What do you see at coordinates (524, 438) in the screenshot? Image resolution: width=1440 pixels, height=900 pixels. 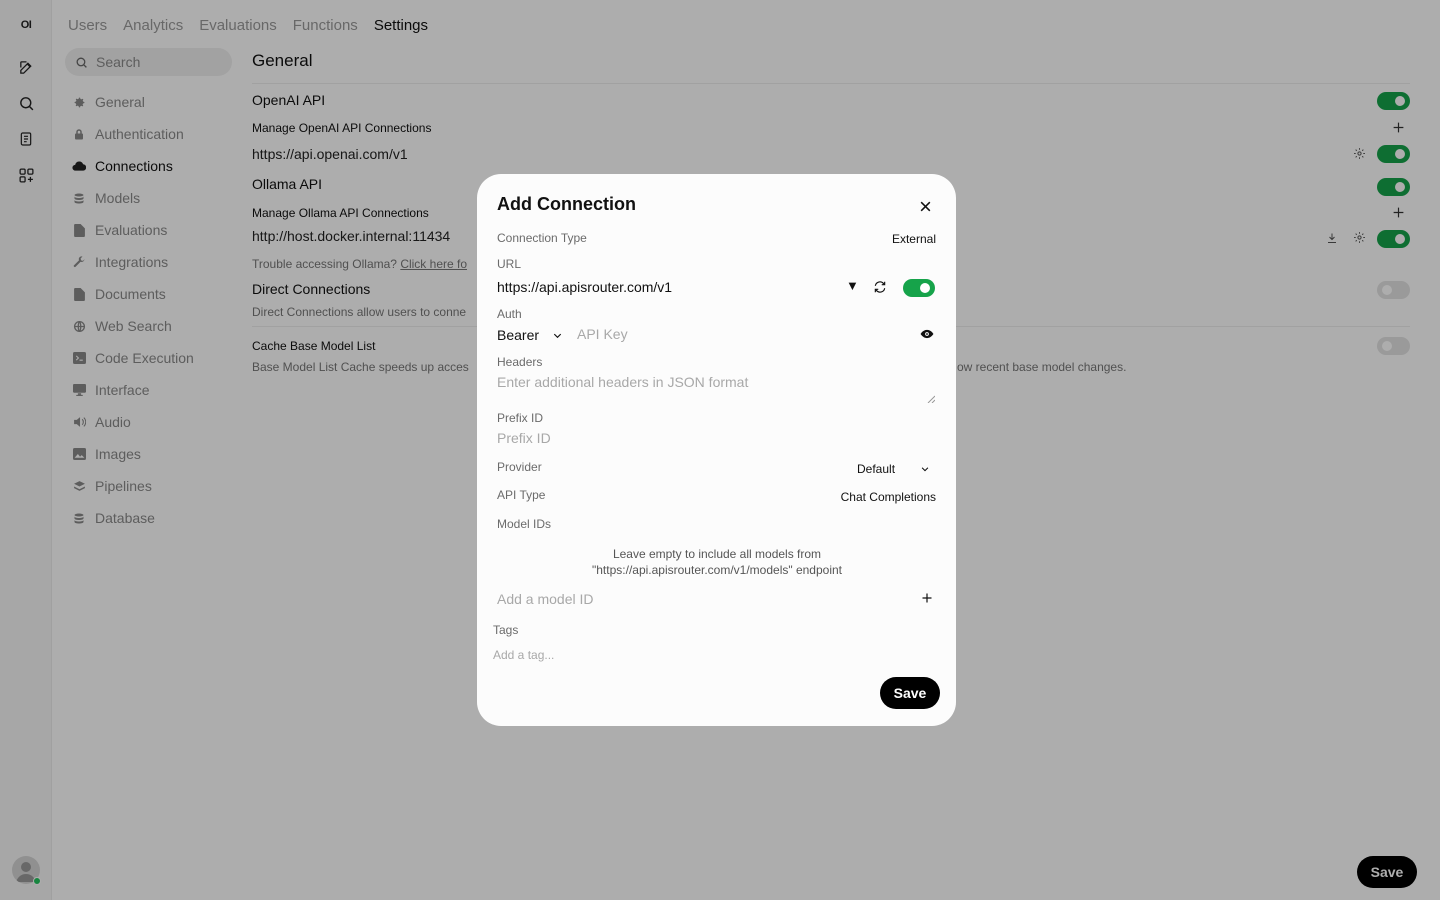 I see `prefix-id-input: Prefix ID` at bounding box center [524, 438].